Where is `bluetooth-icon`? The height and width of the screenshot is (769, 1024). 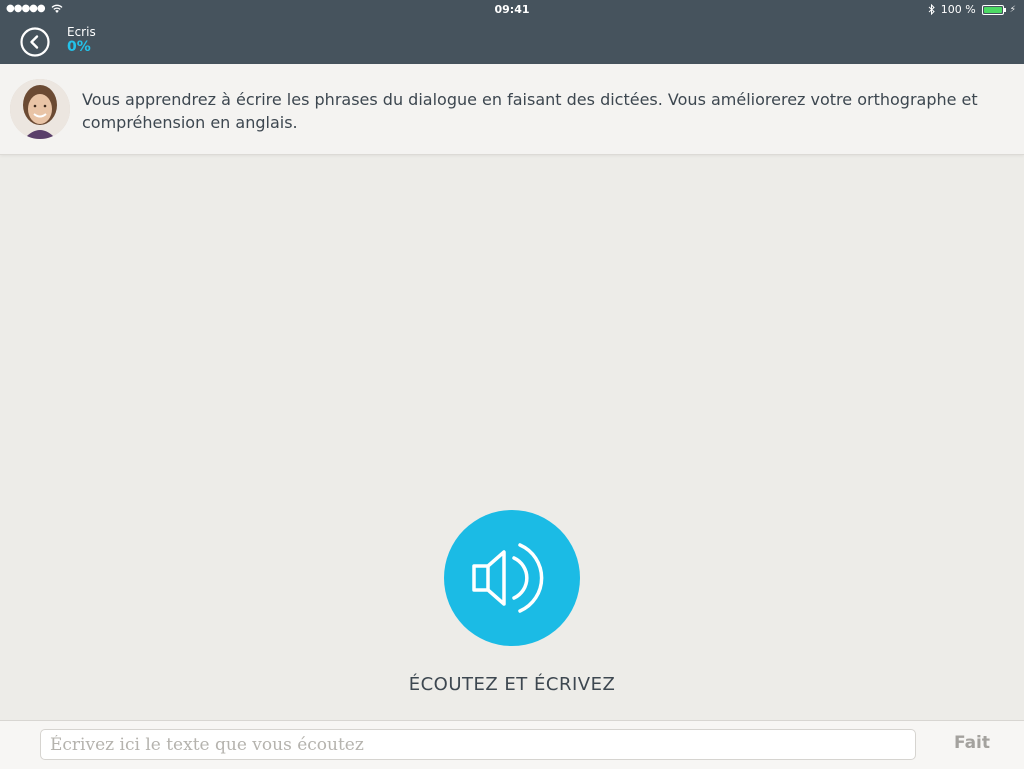 bluetooth-icon is located at coordinates (931, 9).